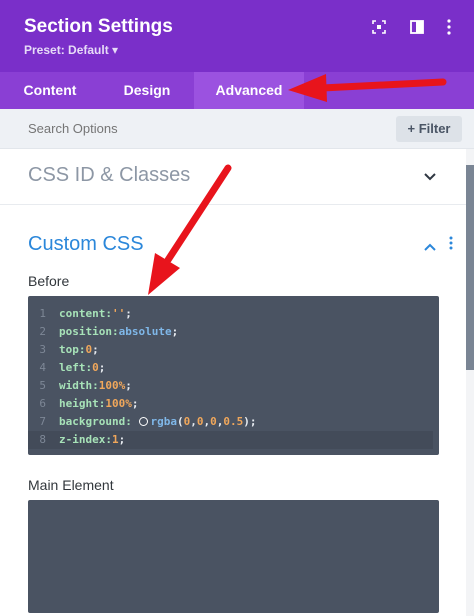  I want to click on search-bar: + Filter, so click(237, 129).